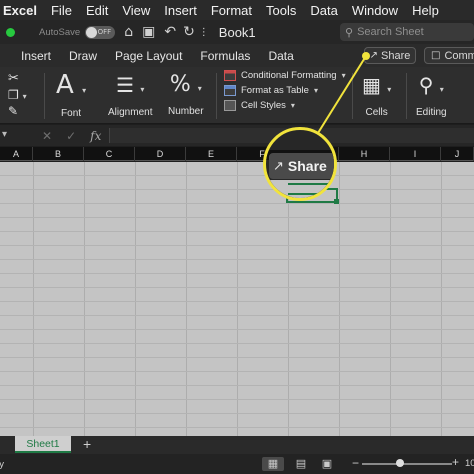 This screenshot has width=474, height=474. What do you see at coordinates (237, 32) in the screenshot?
I see `document-title: Book1` at bounding box center [237, 32].